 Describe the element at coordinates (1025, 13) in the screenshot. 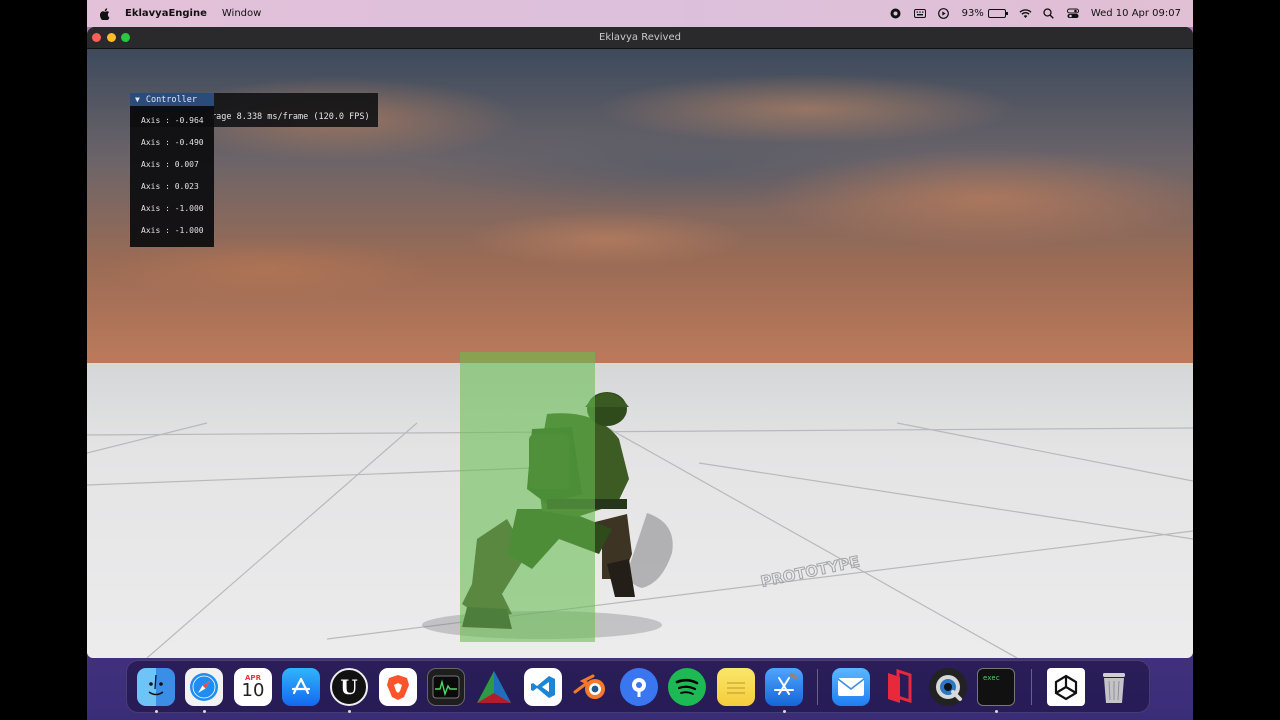

I see `wifi-icon` at that location.